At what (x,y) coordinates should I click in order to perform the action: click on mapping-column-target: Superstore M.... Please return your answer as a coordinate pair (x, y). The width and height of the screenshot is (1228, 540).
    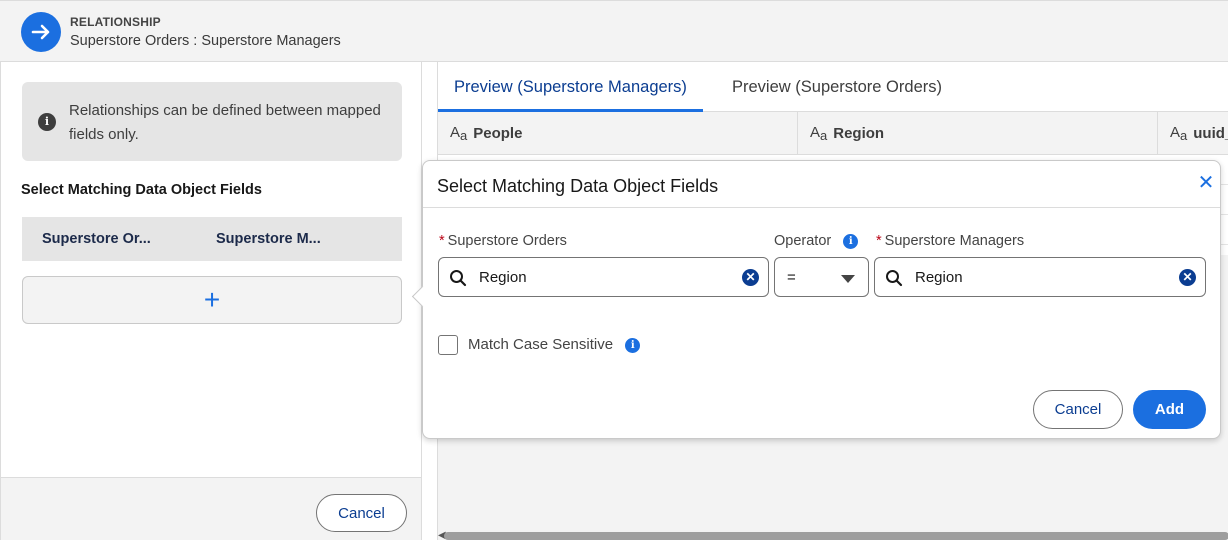
    Looking at the image, I should click on (268, 239).